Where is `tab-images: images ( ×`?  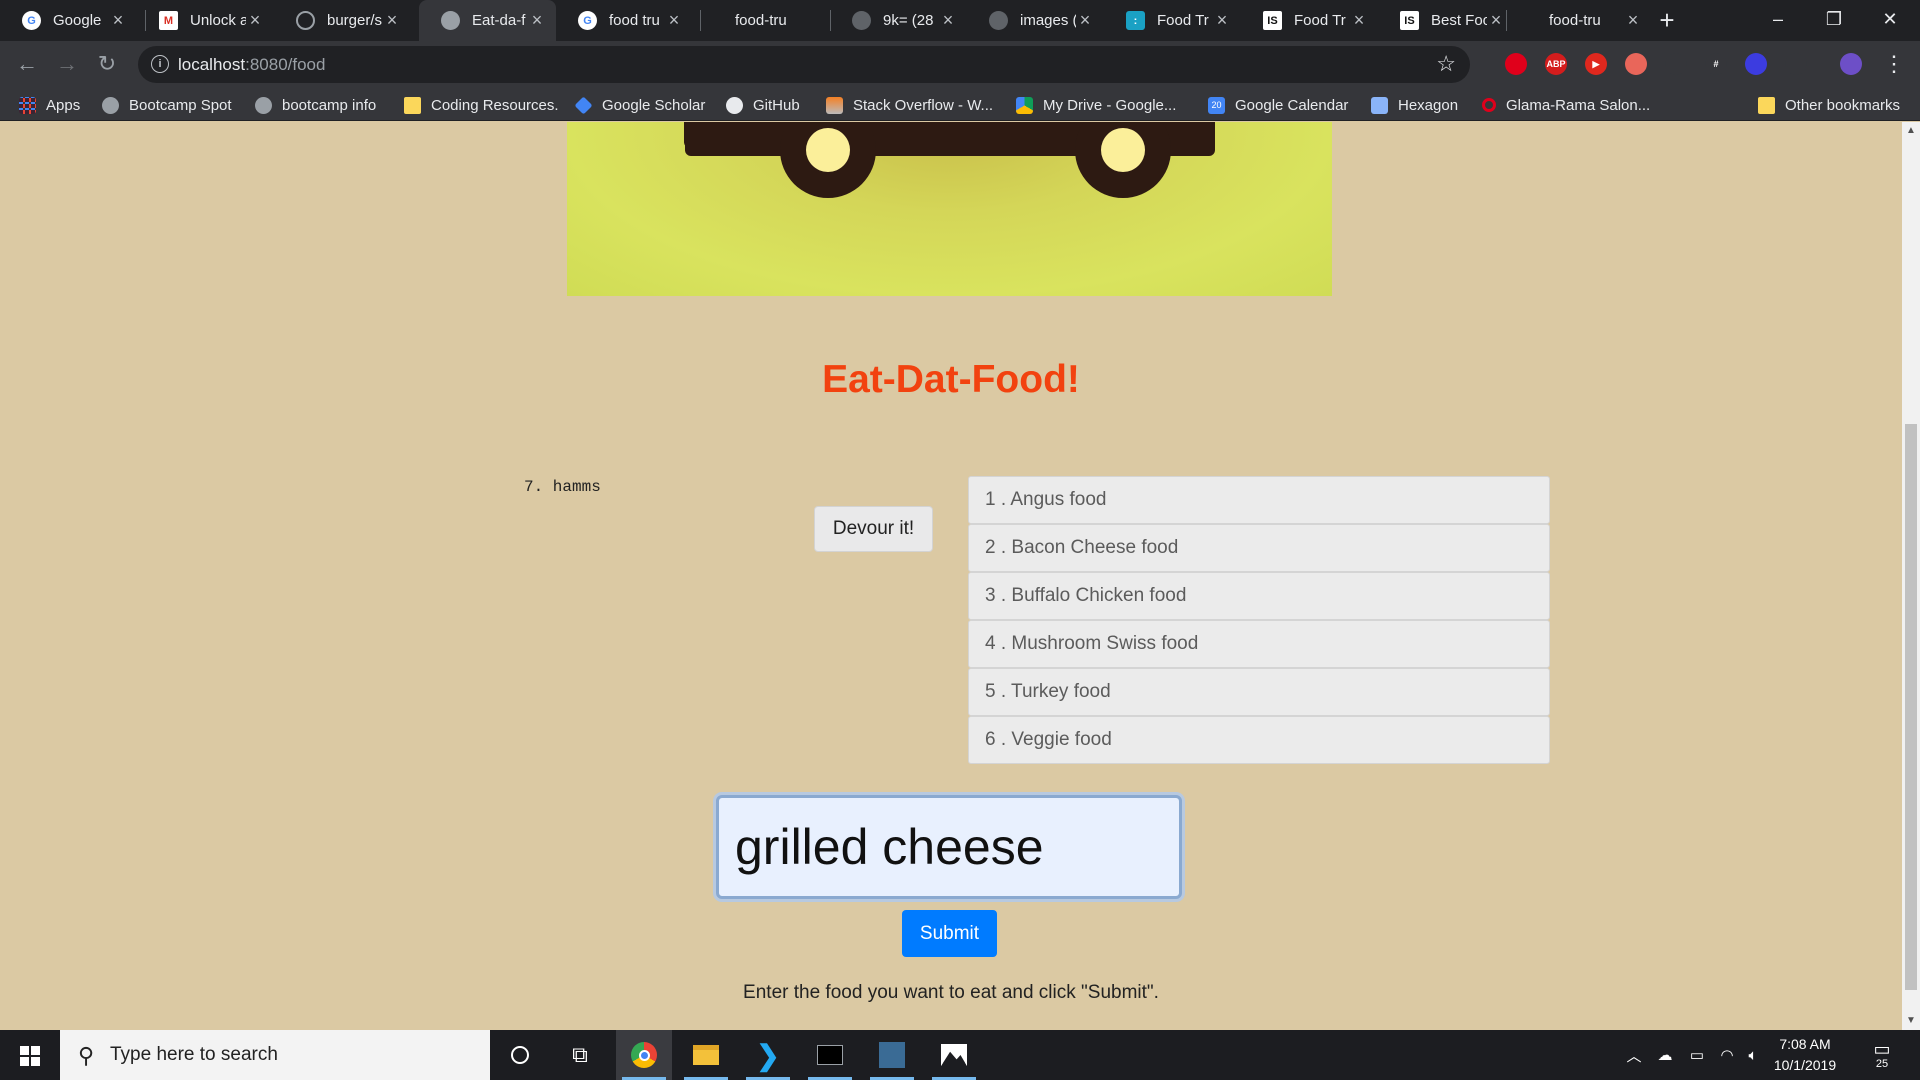 tab-images: images ( × is located at coordinates (1035, 20).